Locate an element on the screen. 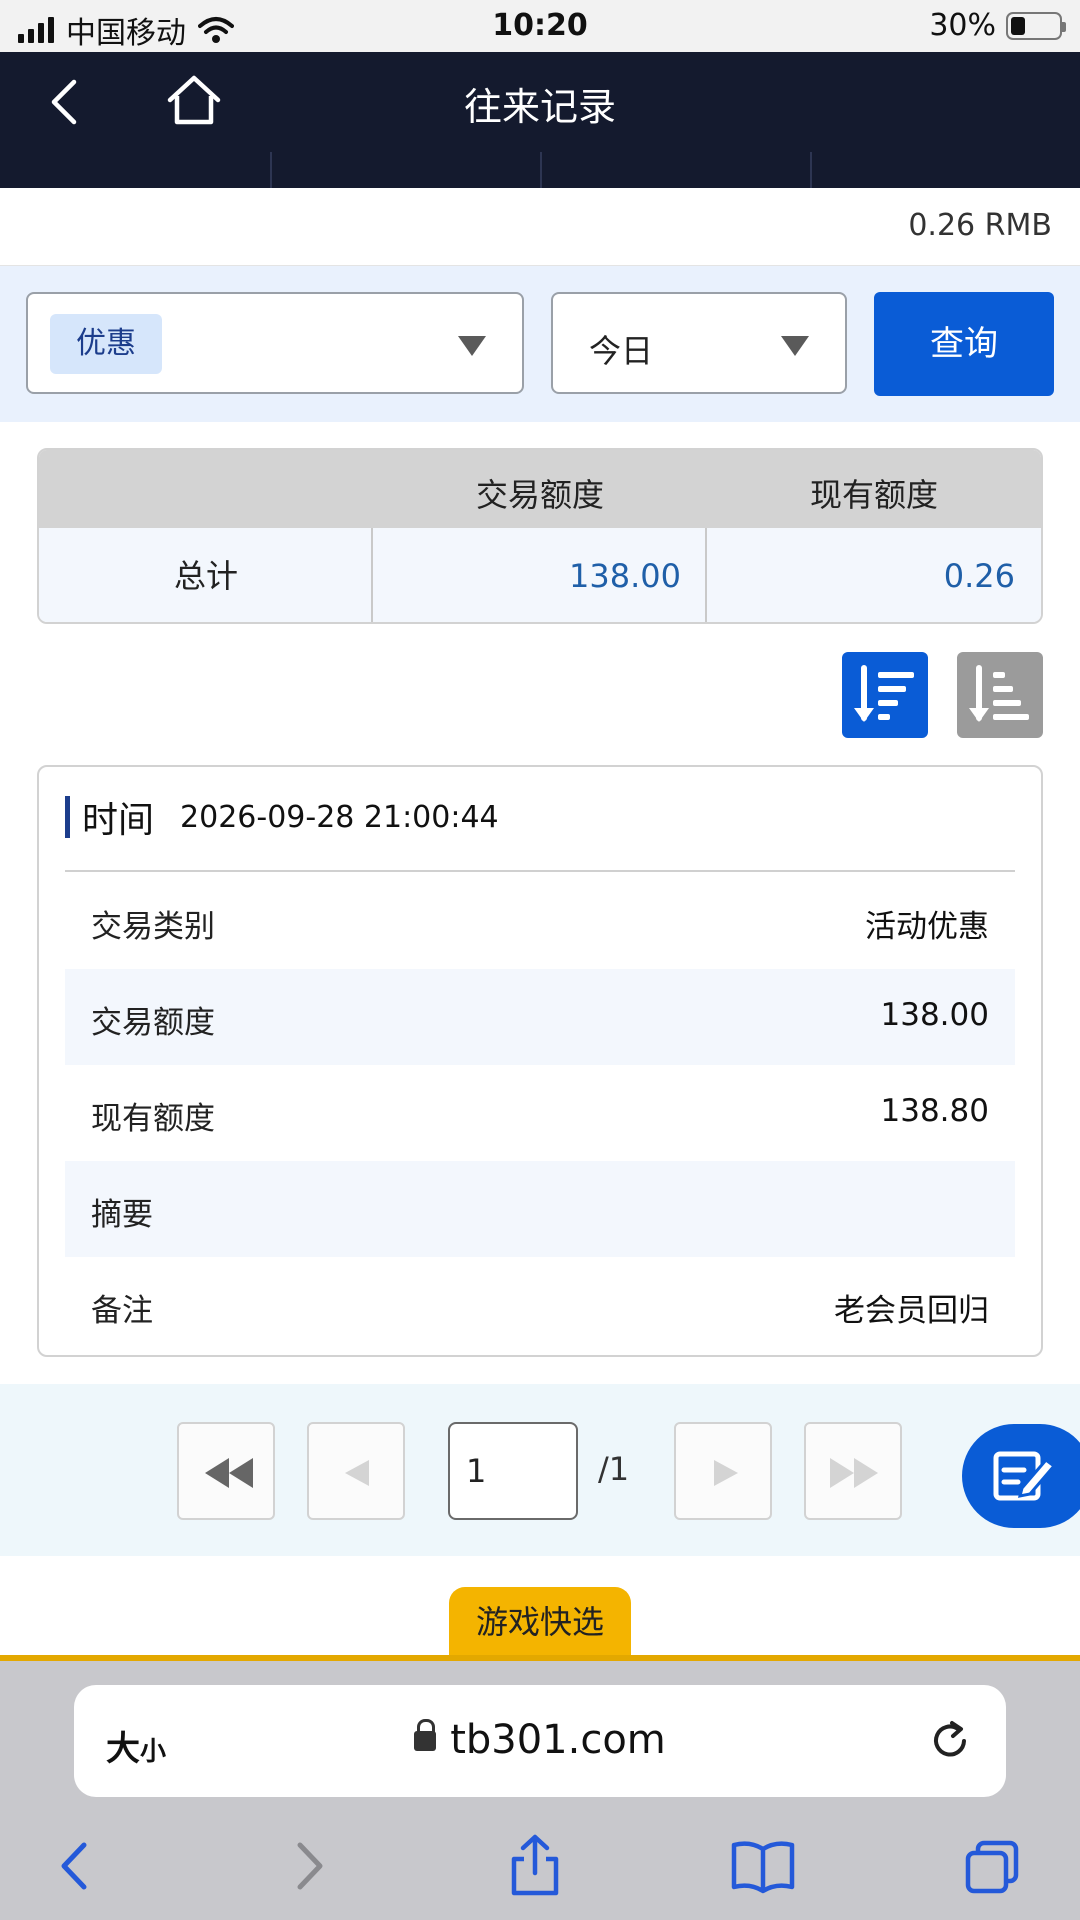 The width and height of the screenshot is (1080, 1920). prev-page-button is located at coordinates (356, 1471).